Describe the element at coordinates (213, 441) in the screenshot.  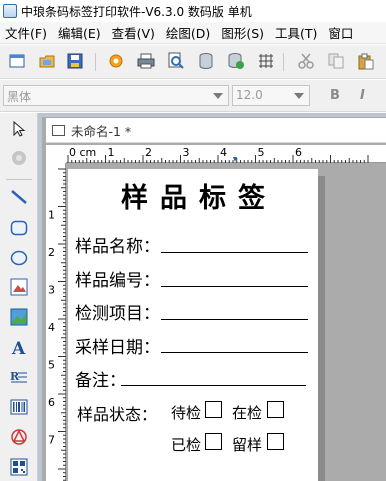
I see `checkbox-tested` at that location.